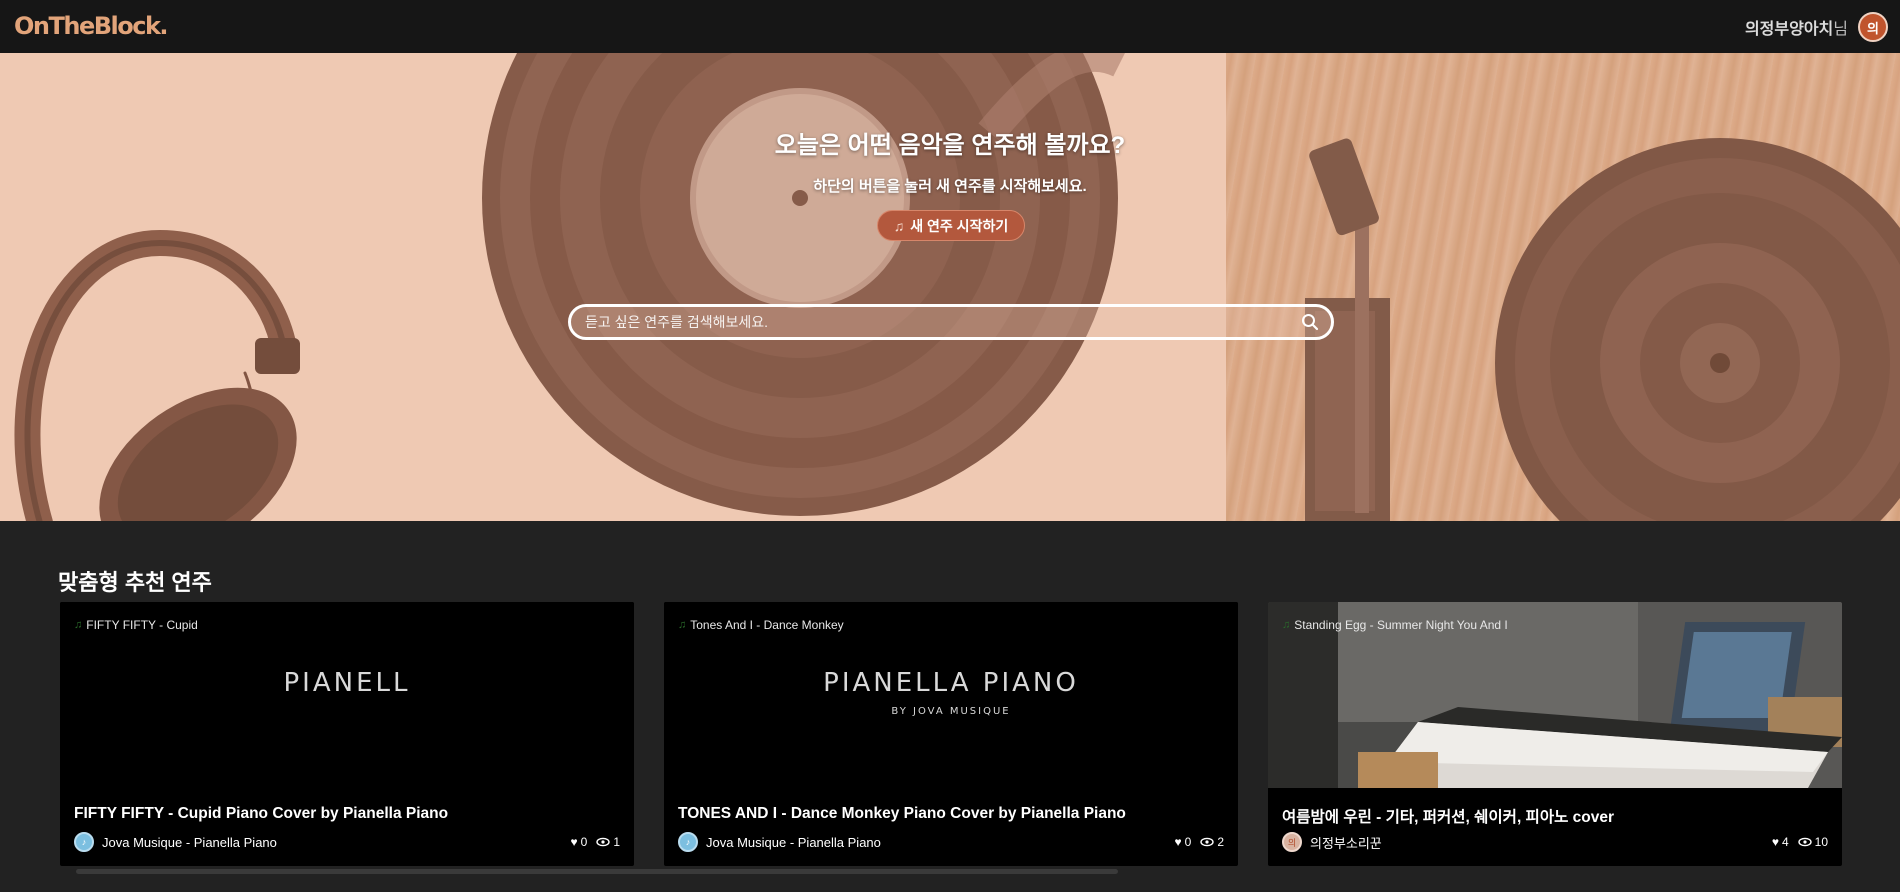 The height and width of the screenshot is (892, 1900). I want to click on username-text: 의정부양아치, so click(1789, 29).